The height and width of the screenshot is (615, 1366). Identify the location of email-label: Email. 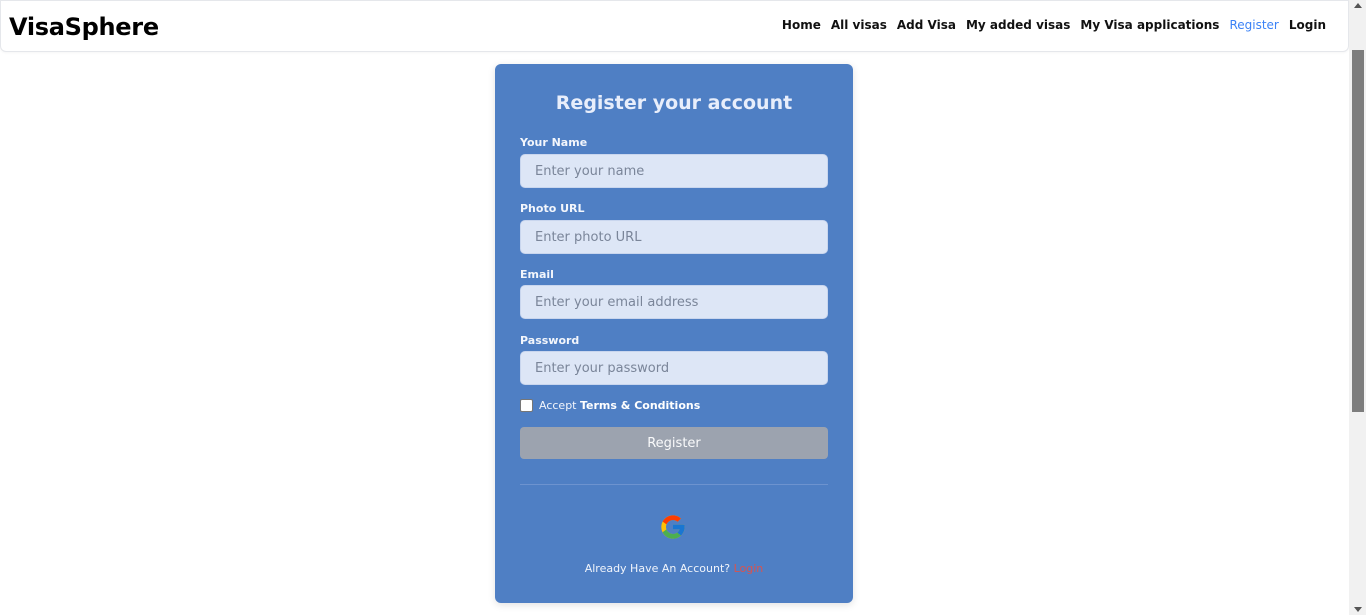
(537, 274).